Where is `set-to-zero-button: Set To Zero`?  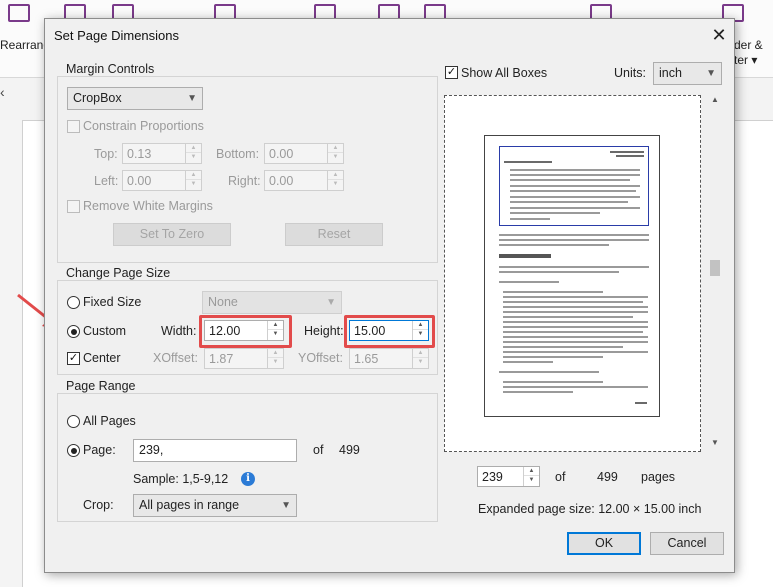 set-to-zero-button: Set To Zero is located at coordinates (172, 234).